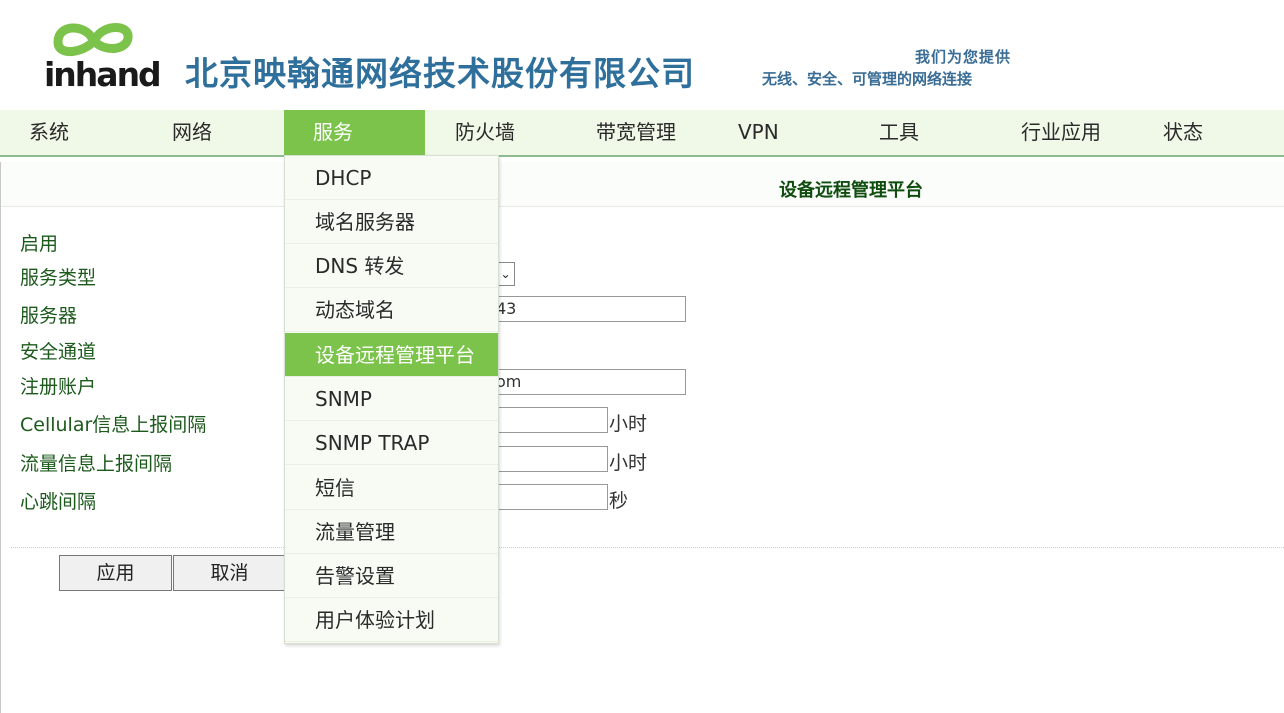  Describe the element at coordinates (1061, 132) in the screenshot. I see `nav-item-industry-apps: 行业应用` at that location.